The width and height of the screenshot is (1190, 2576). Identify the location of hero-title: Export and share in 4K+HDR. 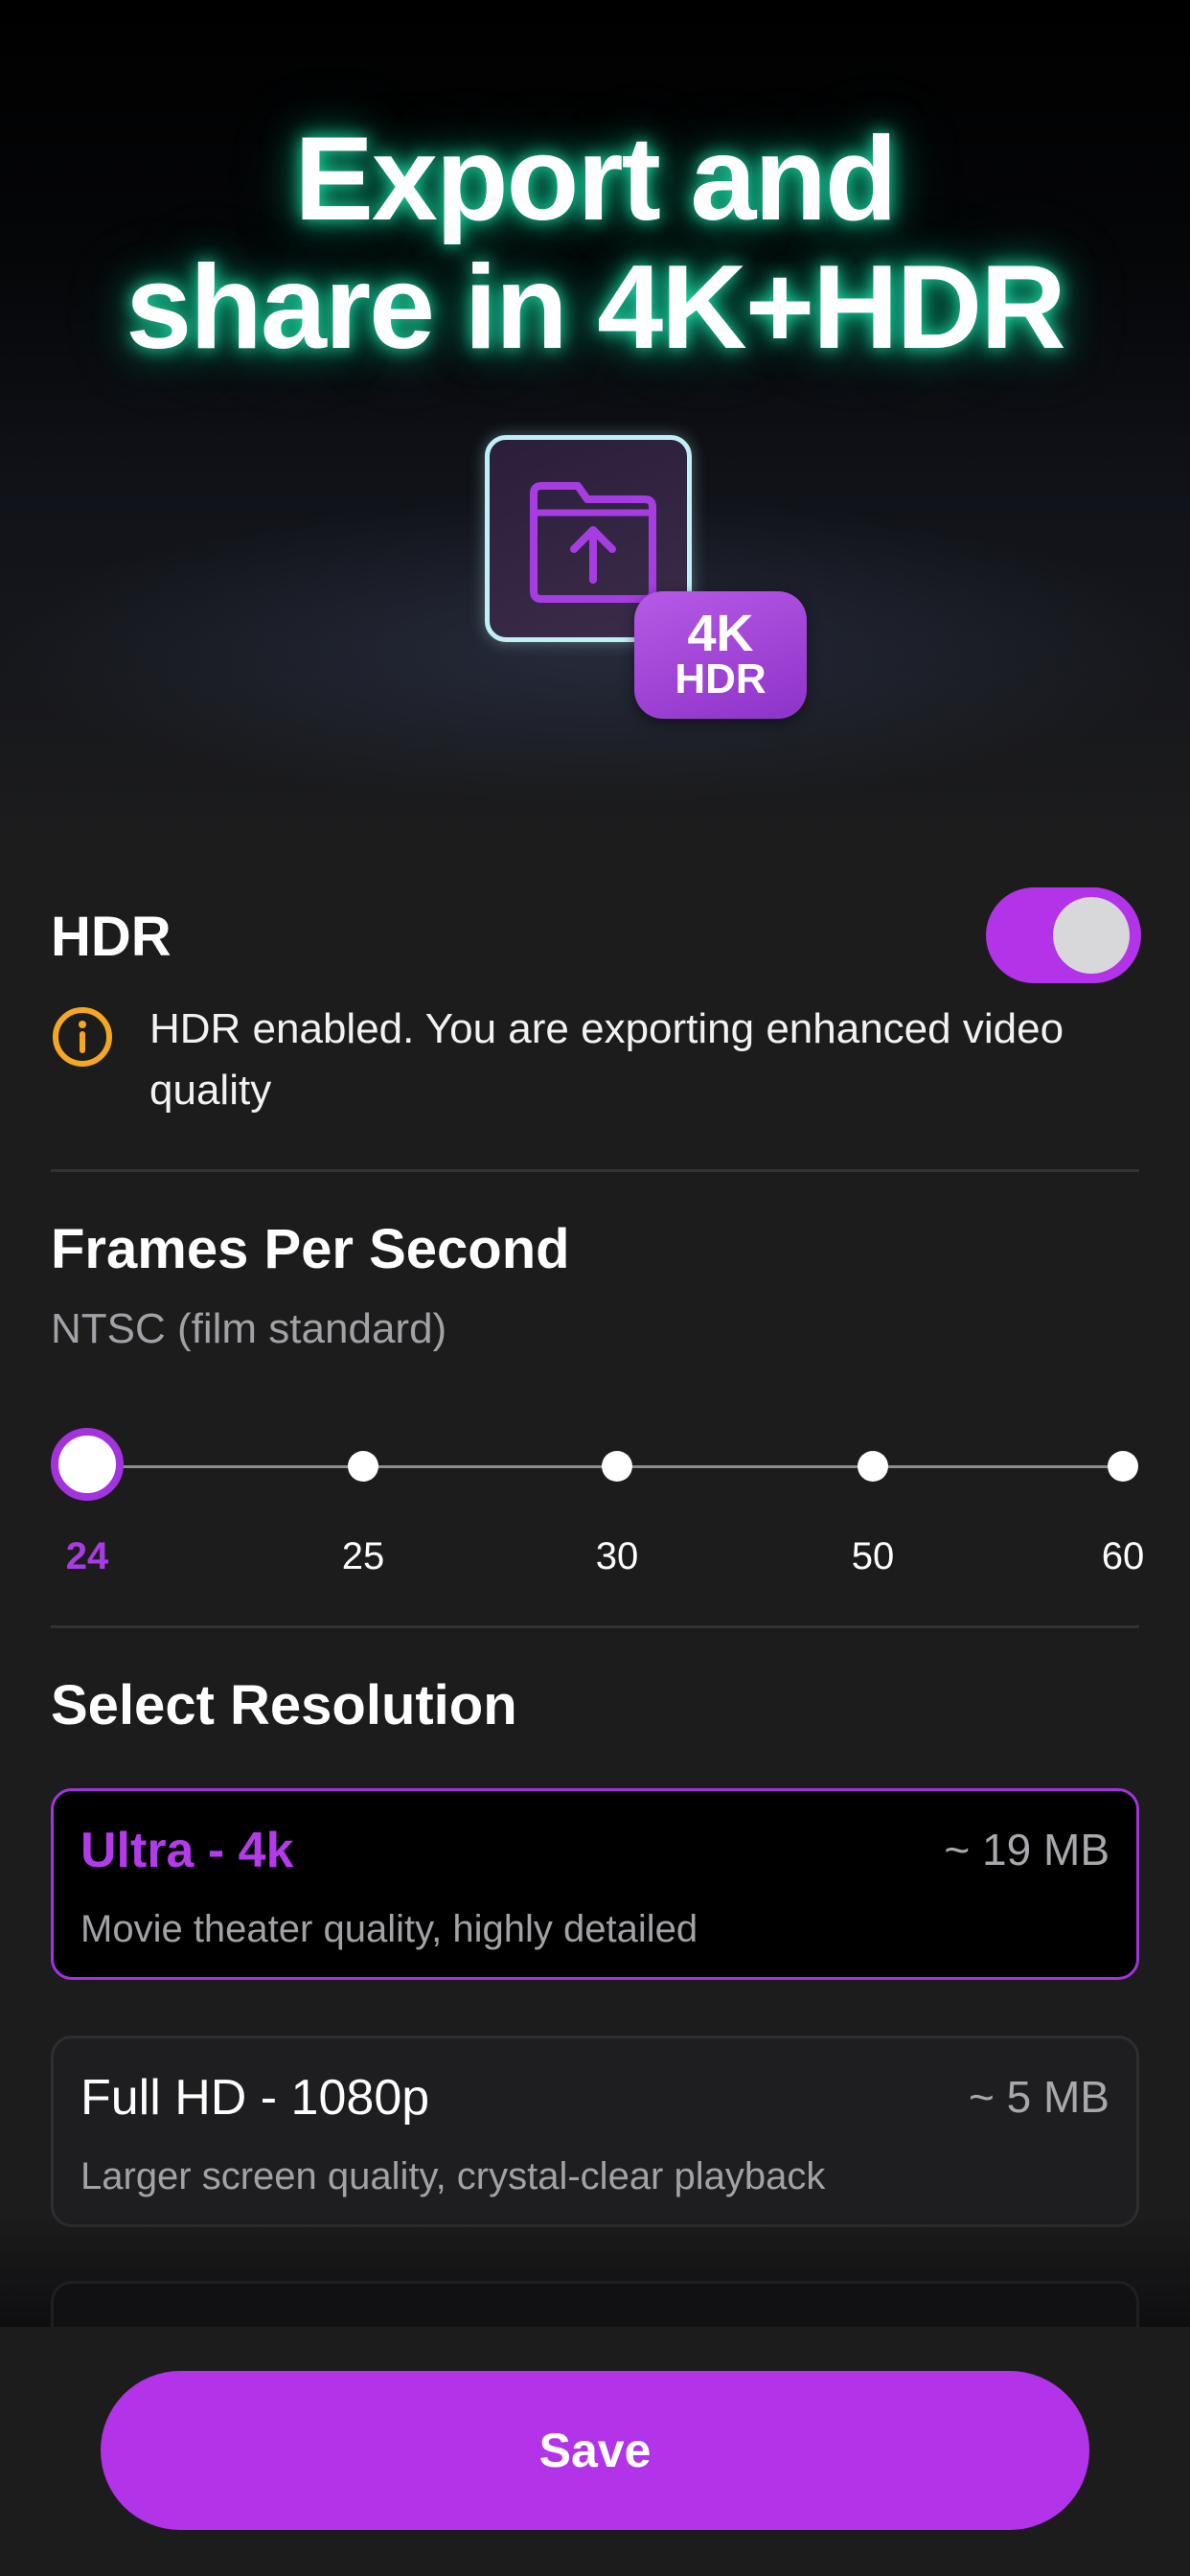
(595, 243).